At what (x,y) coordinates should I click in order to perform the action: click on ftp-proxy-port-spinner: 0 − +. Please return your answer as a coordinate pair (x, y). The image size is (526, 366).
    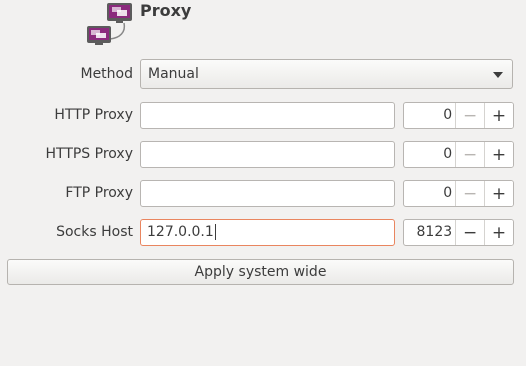
    Looking at the image, I should click on (458, 193).